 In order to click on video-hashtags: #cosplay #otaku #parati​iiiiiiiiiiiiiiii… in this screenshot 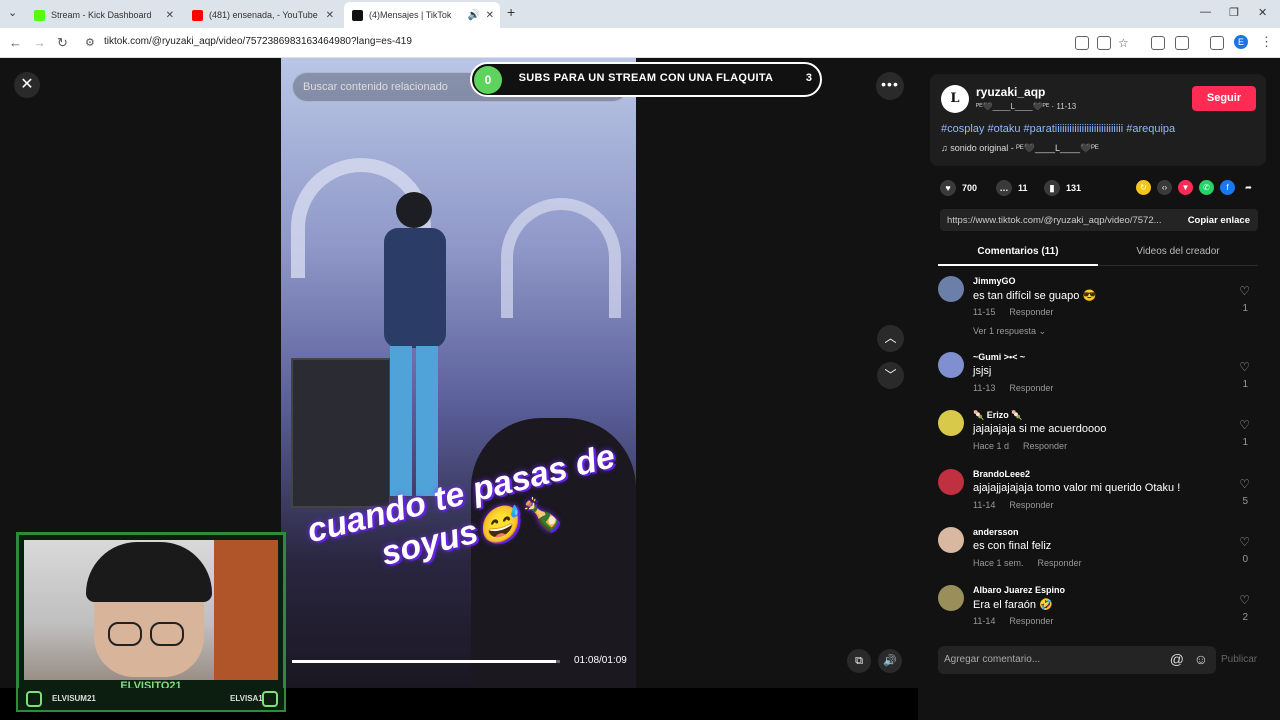, I will do `click(1058, 129)`.